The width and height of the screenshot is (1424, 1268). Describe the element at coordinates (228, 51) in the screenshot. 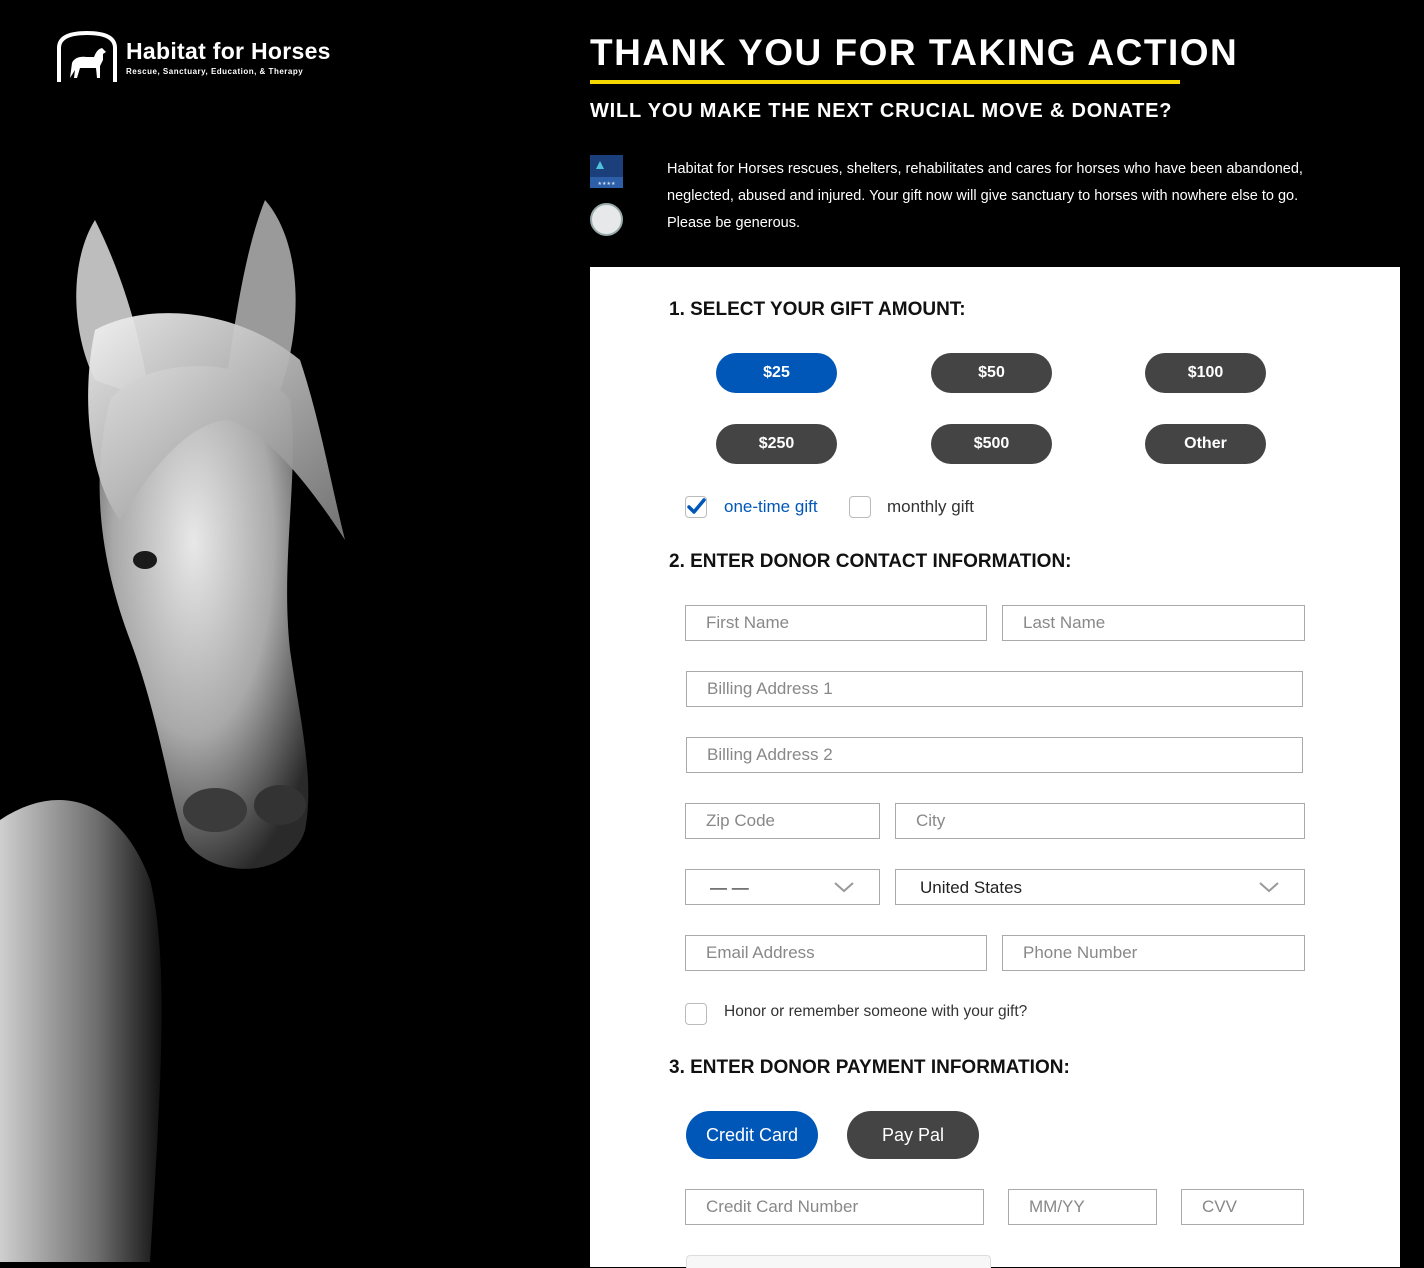

I see `brand-name: Habitat for Horses` at that location.